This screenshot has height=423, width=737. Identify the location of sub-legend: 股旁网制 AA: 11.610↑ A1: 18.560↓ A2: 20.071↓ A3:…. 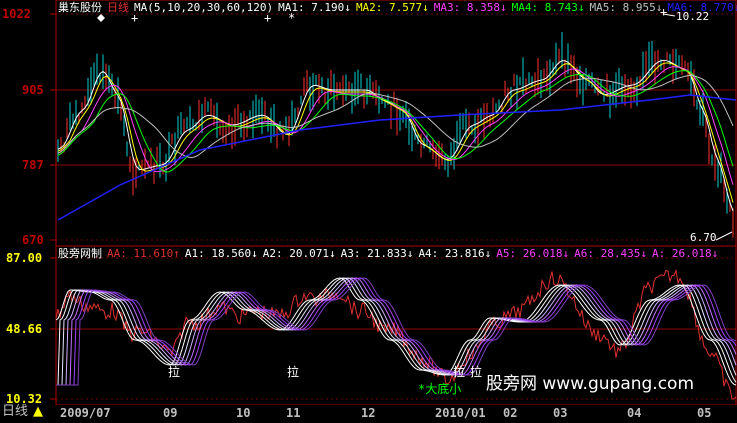
(393, 254).